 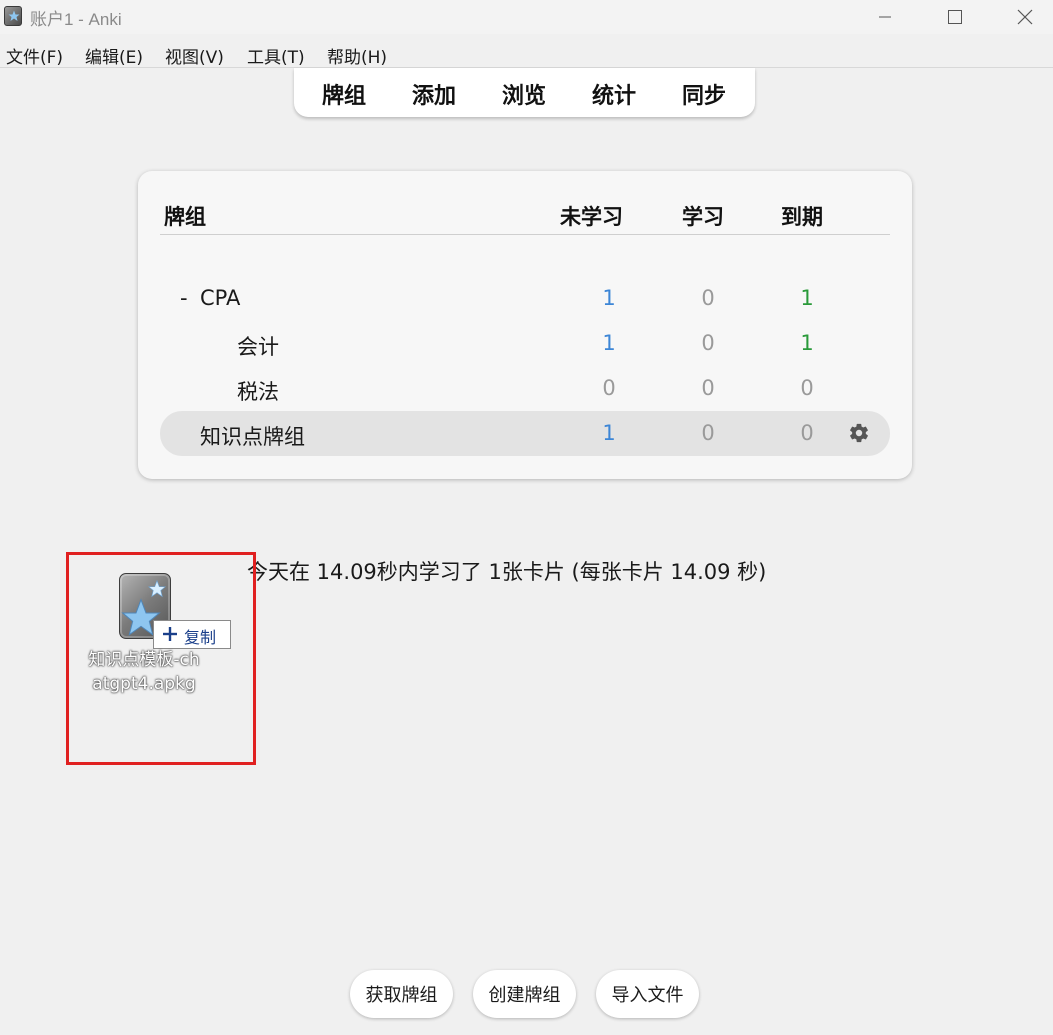 What do you see at coordinates (357, 55) in the screenshot?
I see `menu-help: 帮助(H)` at bounding box center [357, 55].